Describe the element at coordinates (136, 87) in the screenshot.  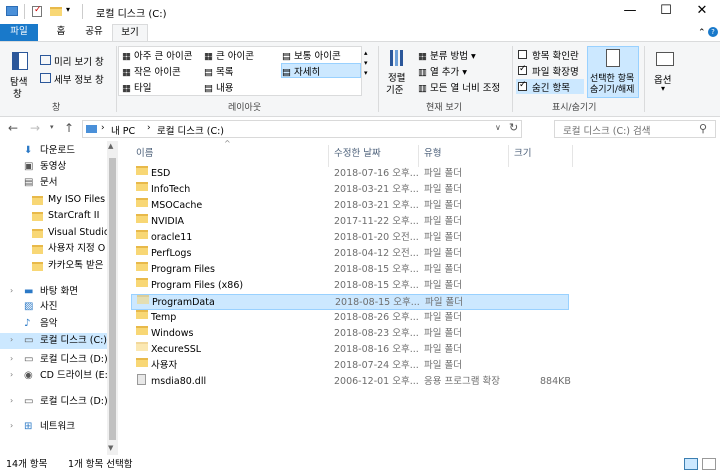
I see `layout-tiles: ▦ 타일` at that location.